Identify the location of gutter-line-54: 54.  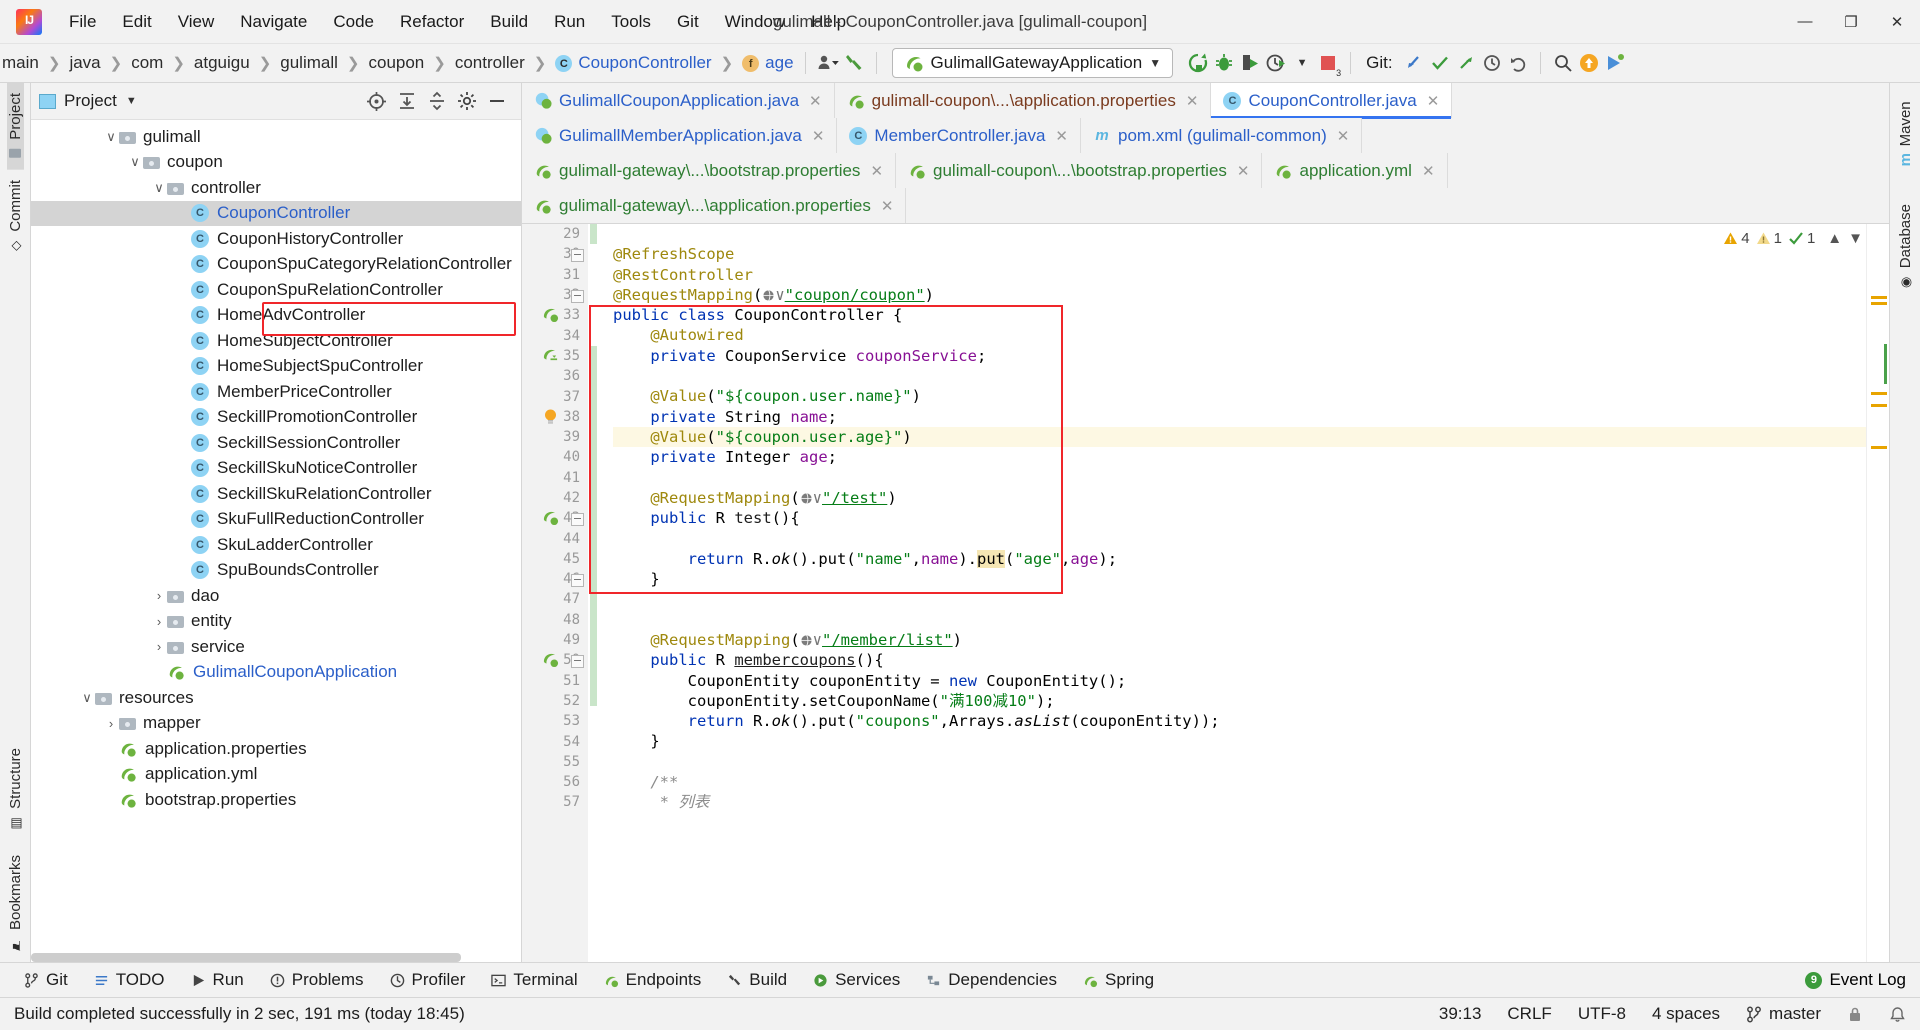
(555, 741).